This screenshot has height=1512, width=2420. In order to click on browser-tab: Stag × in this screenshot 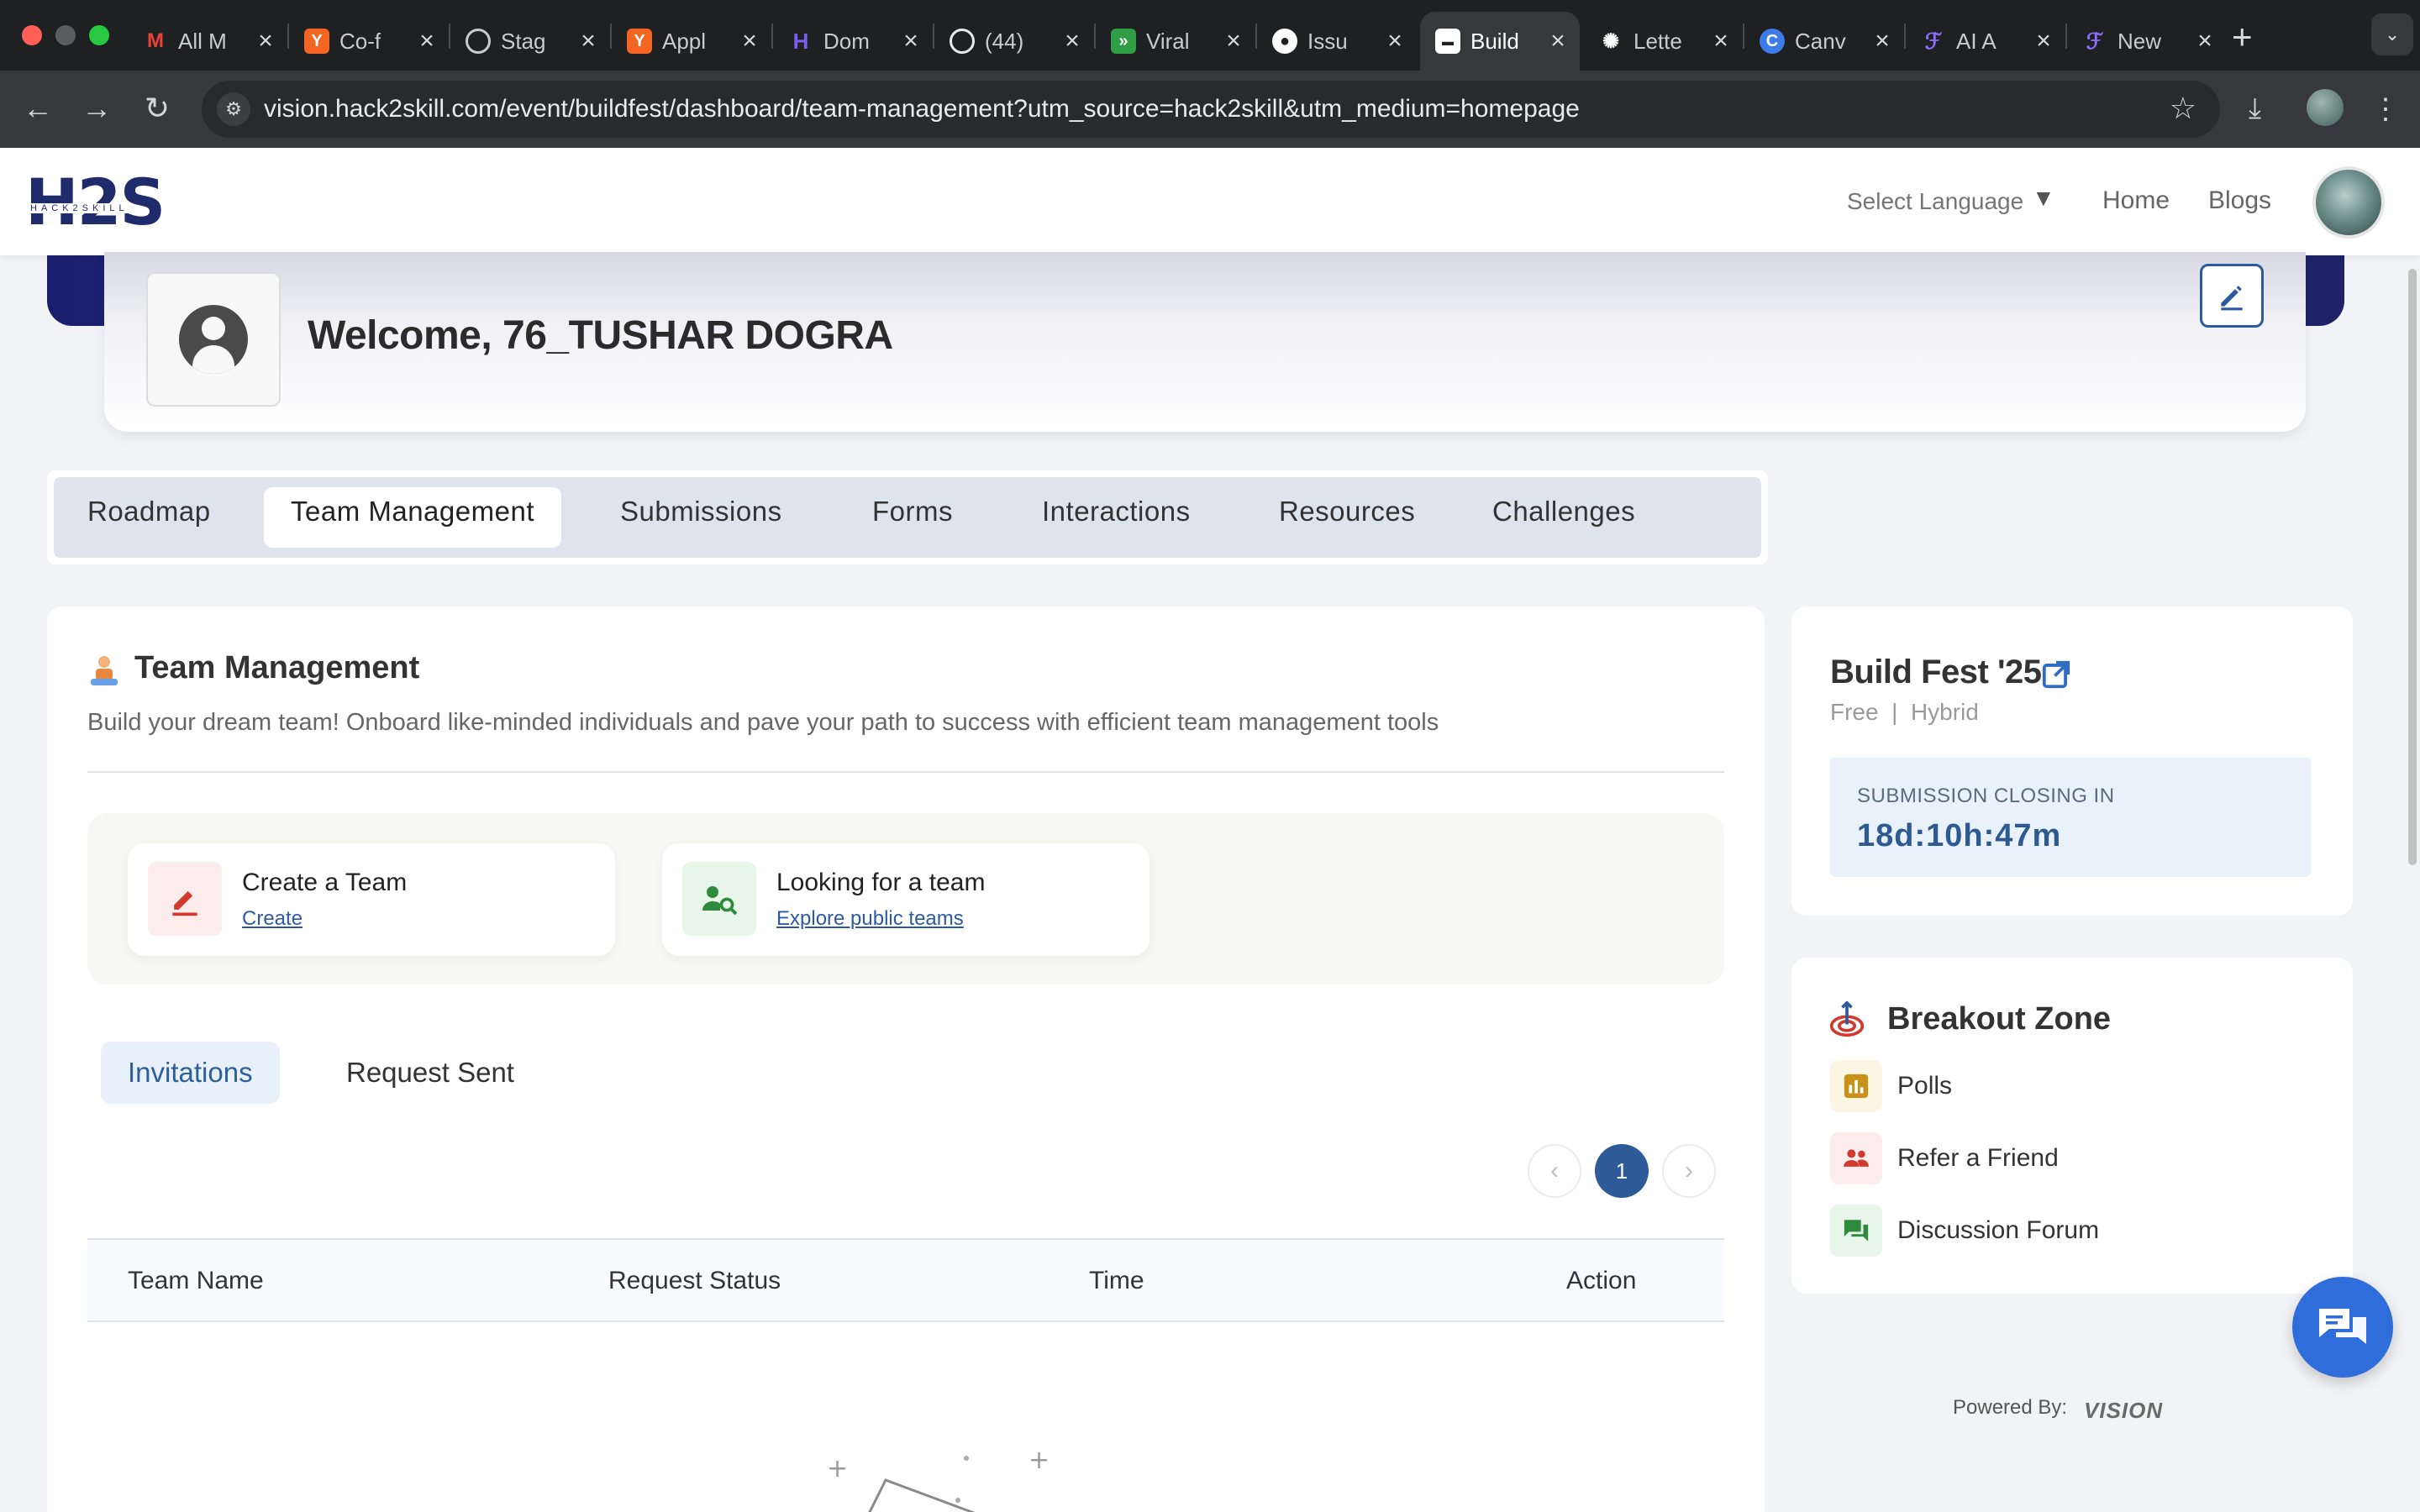, I will do `click(530, 41)`.